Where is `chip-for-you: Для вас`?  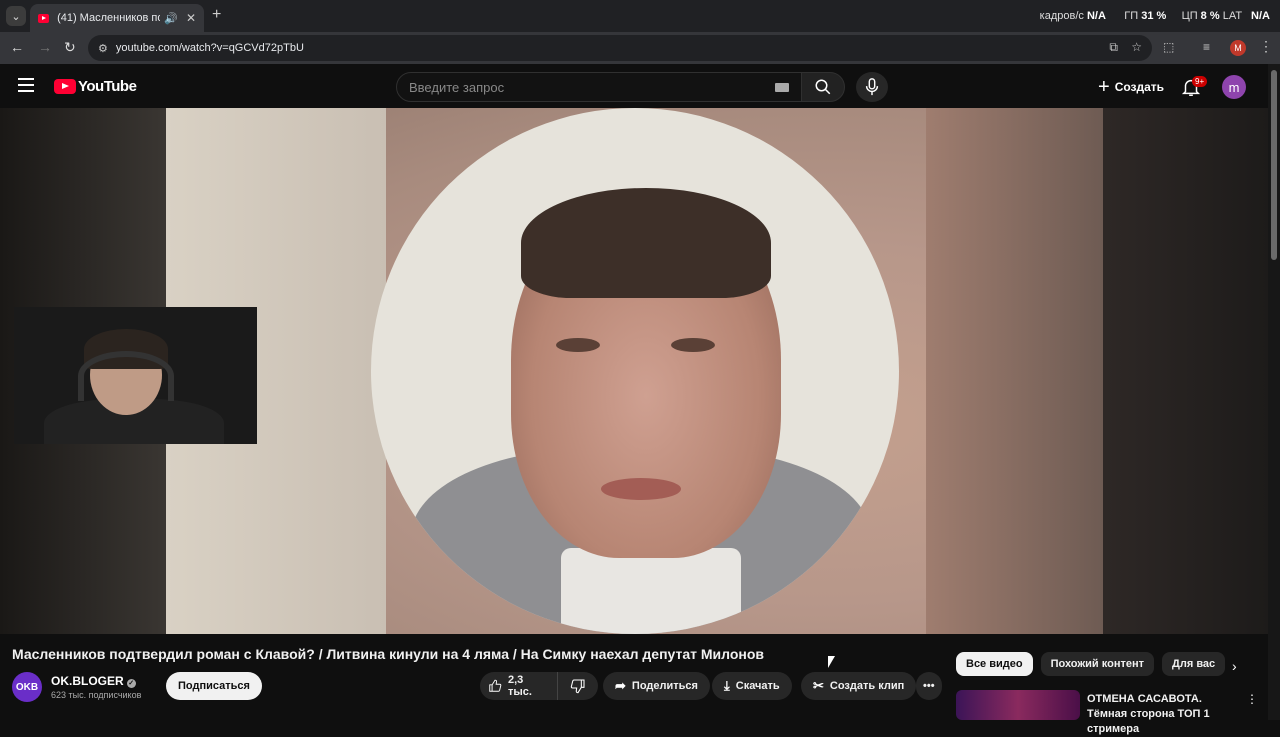
chip-for-you: Для вас is located at coordinates (1194, 664).